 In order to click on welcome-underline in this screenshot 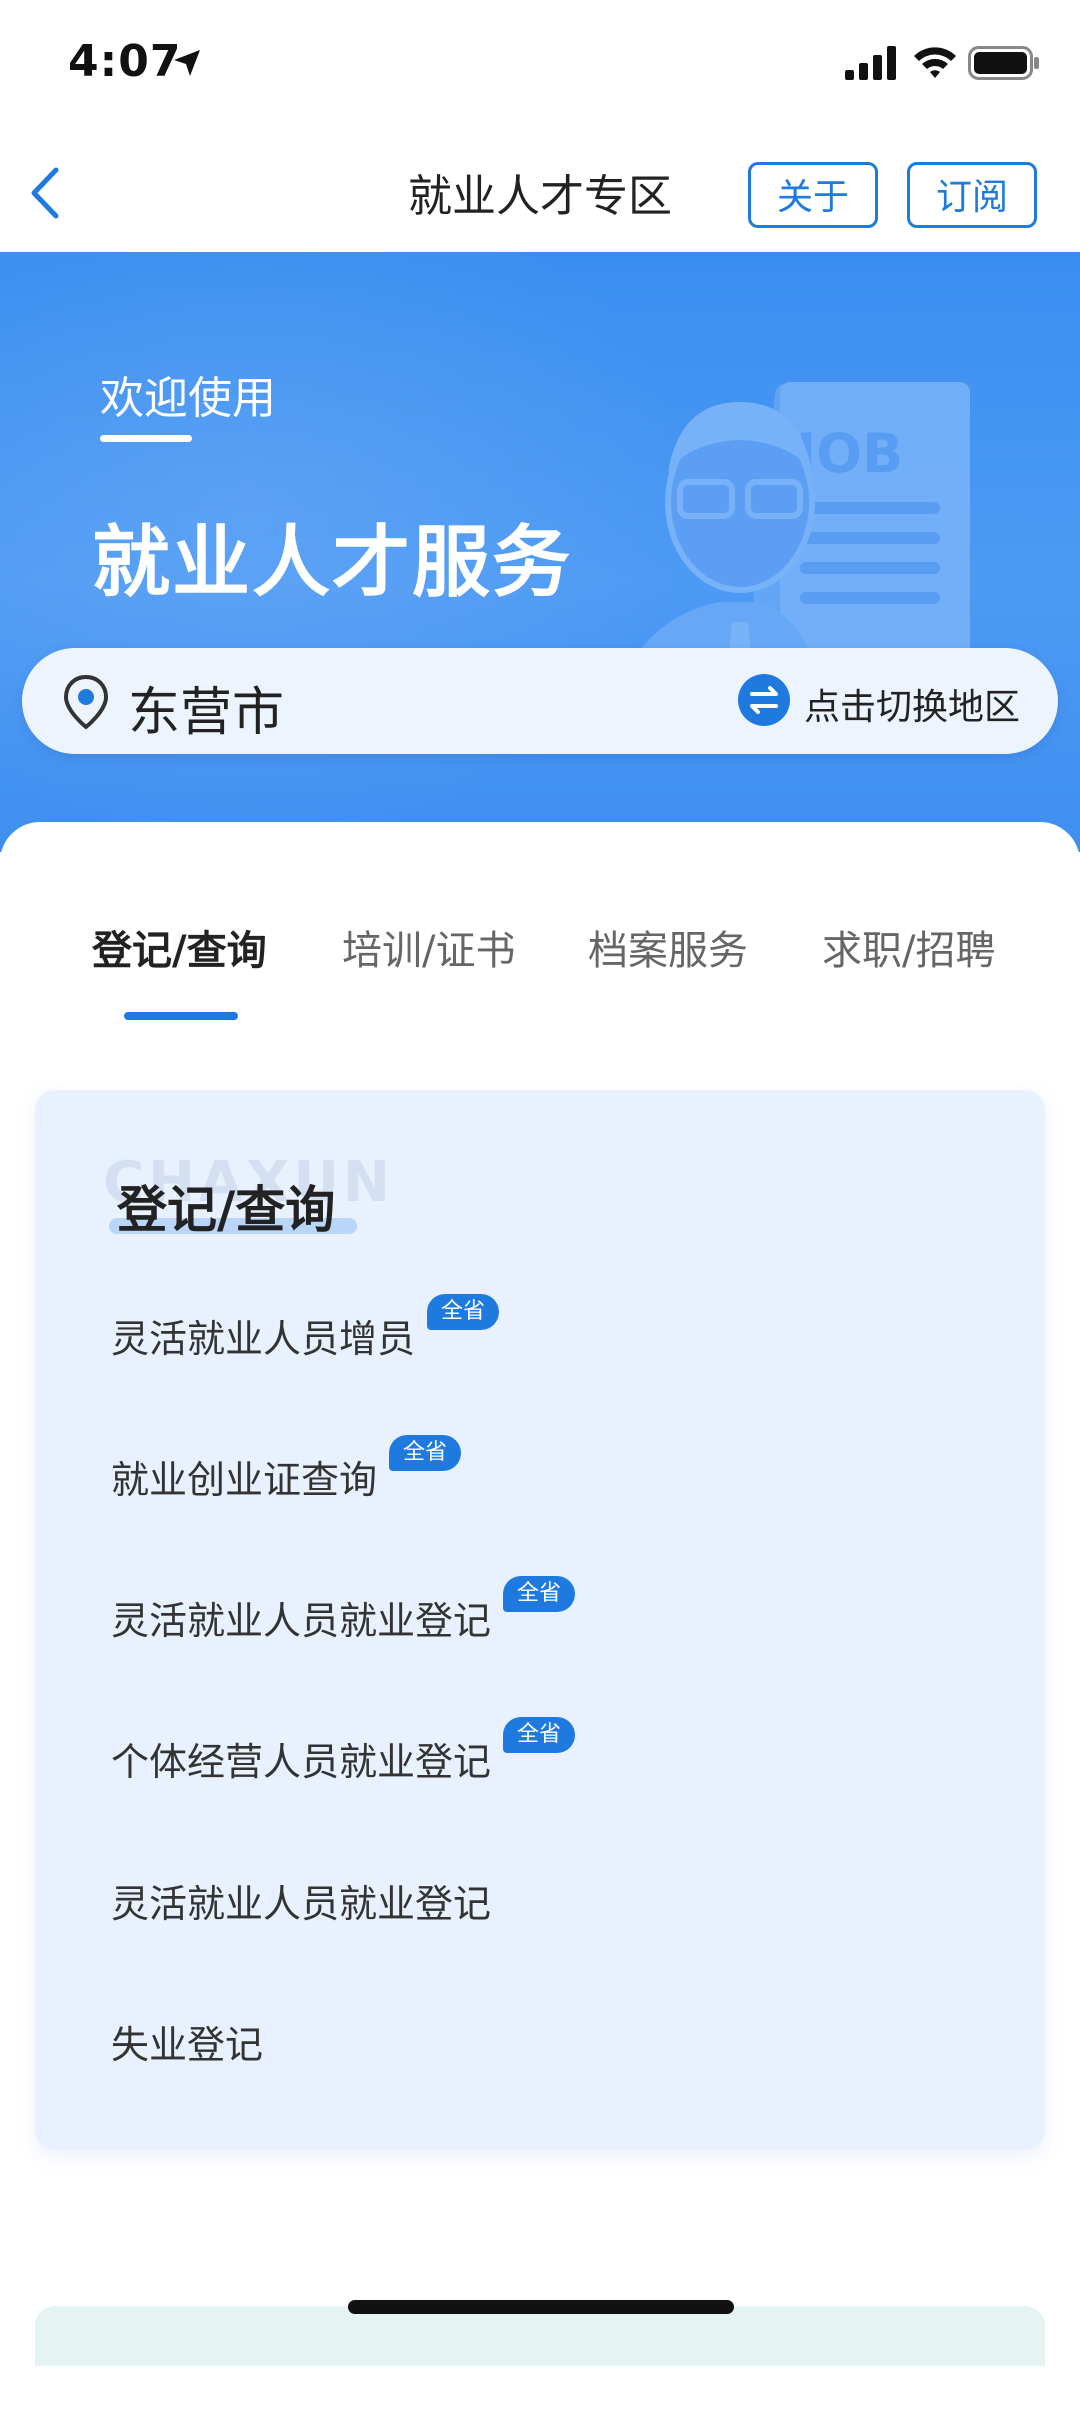, I will do `click(146, 438)`.